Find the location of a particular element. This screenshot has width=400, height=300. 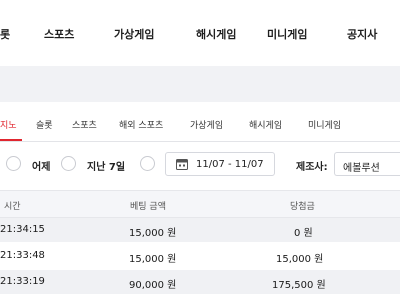

provider-select: 에볼루션 is located at coordinates (367, 164).